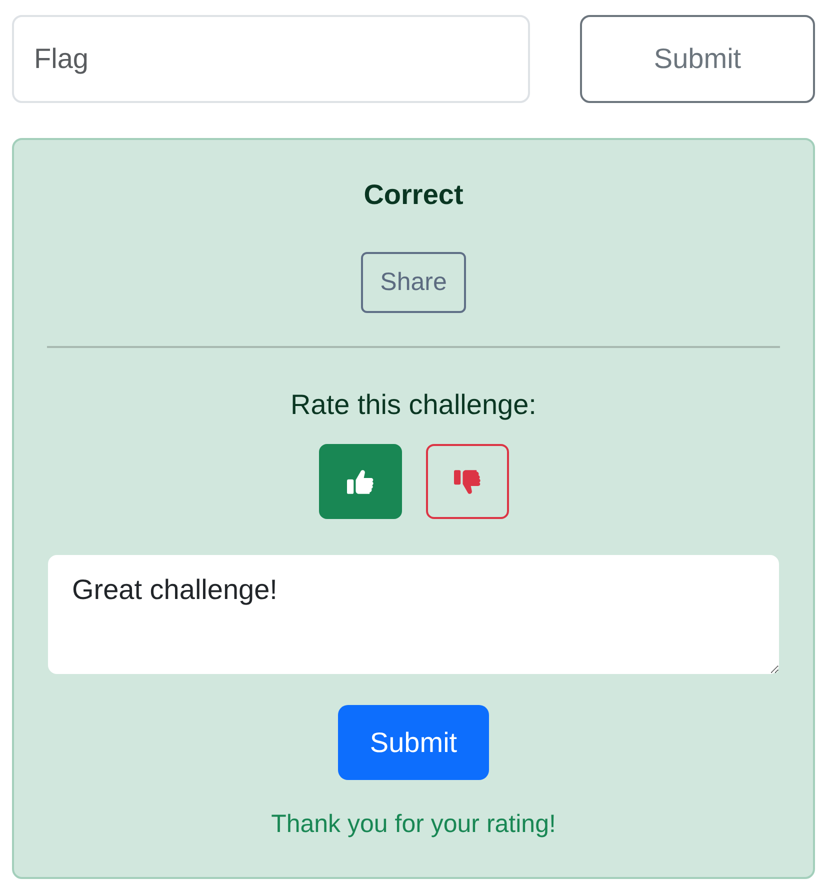 This screenshot has height=892, width=830. I want to click on thumbs-down-icon, so click(467, 482).